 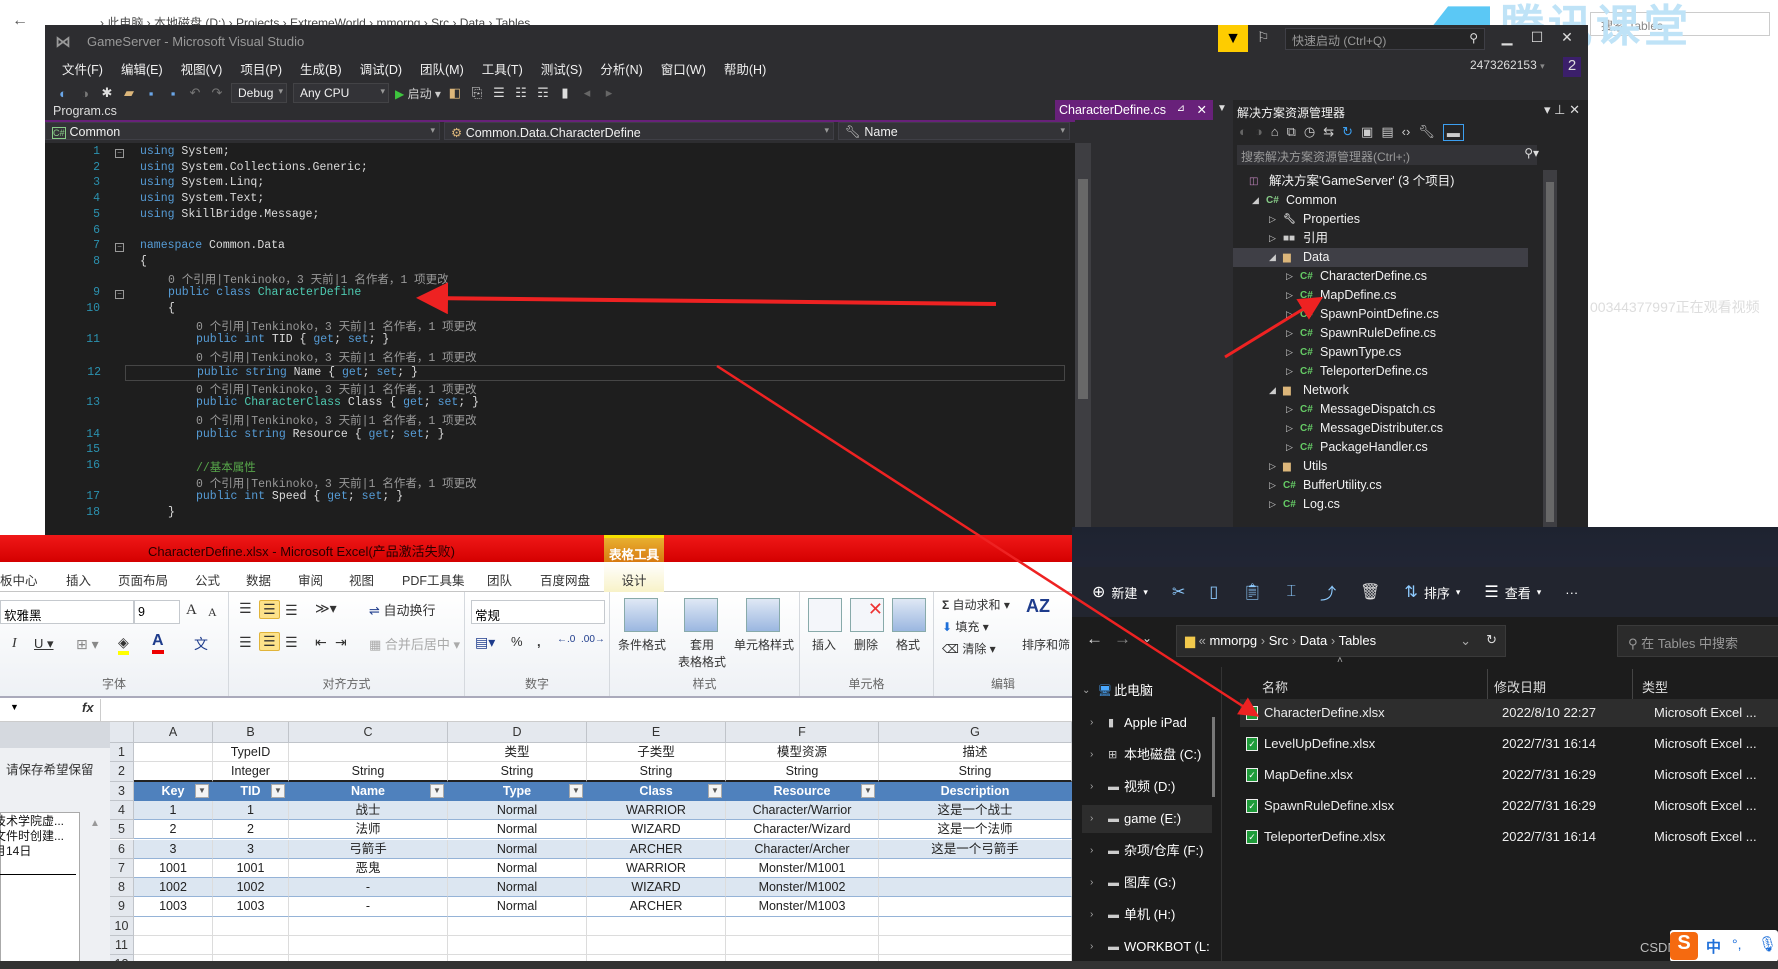 What do you see at coordinates (368, 791) in the screenshot?
I see `table-header-cell: Name` at bounding box center [368, 791].